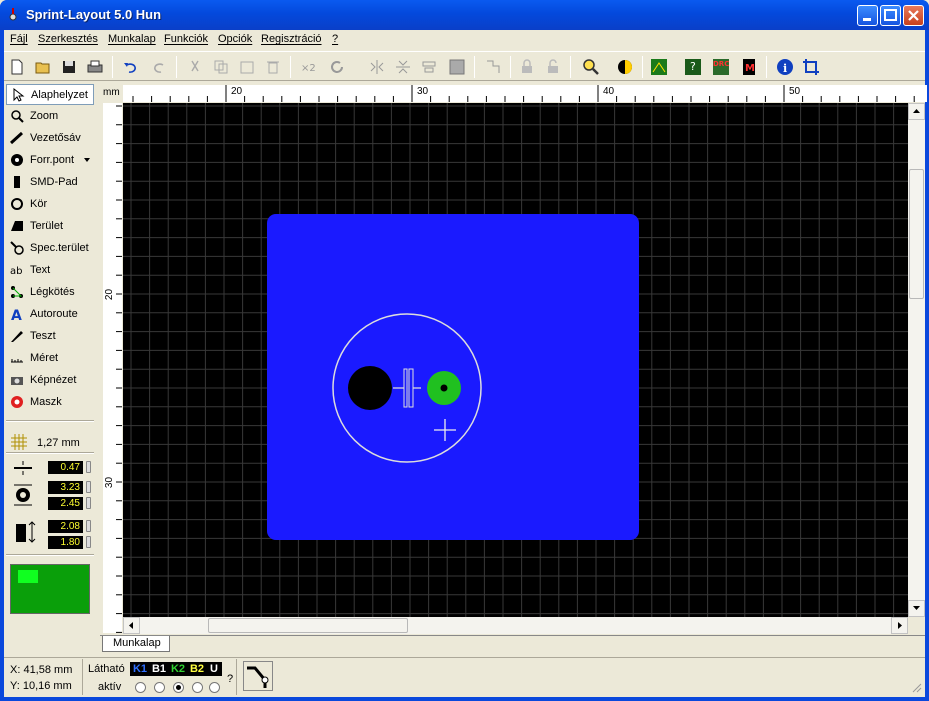 The image size is (929, 701). I want to click on layer-k2-toggle: K2, so click(178, 669).